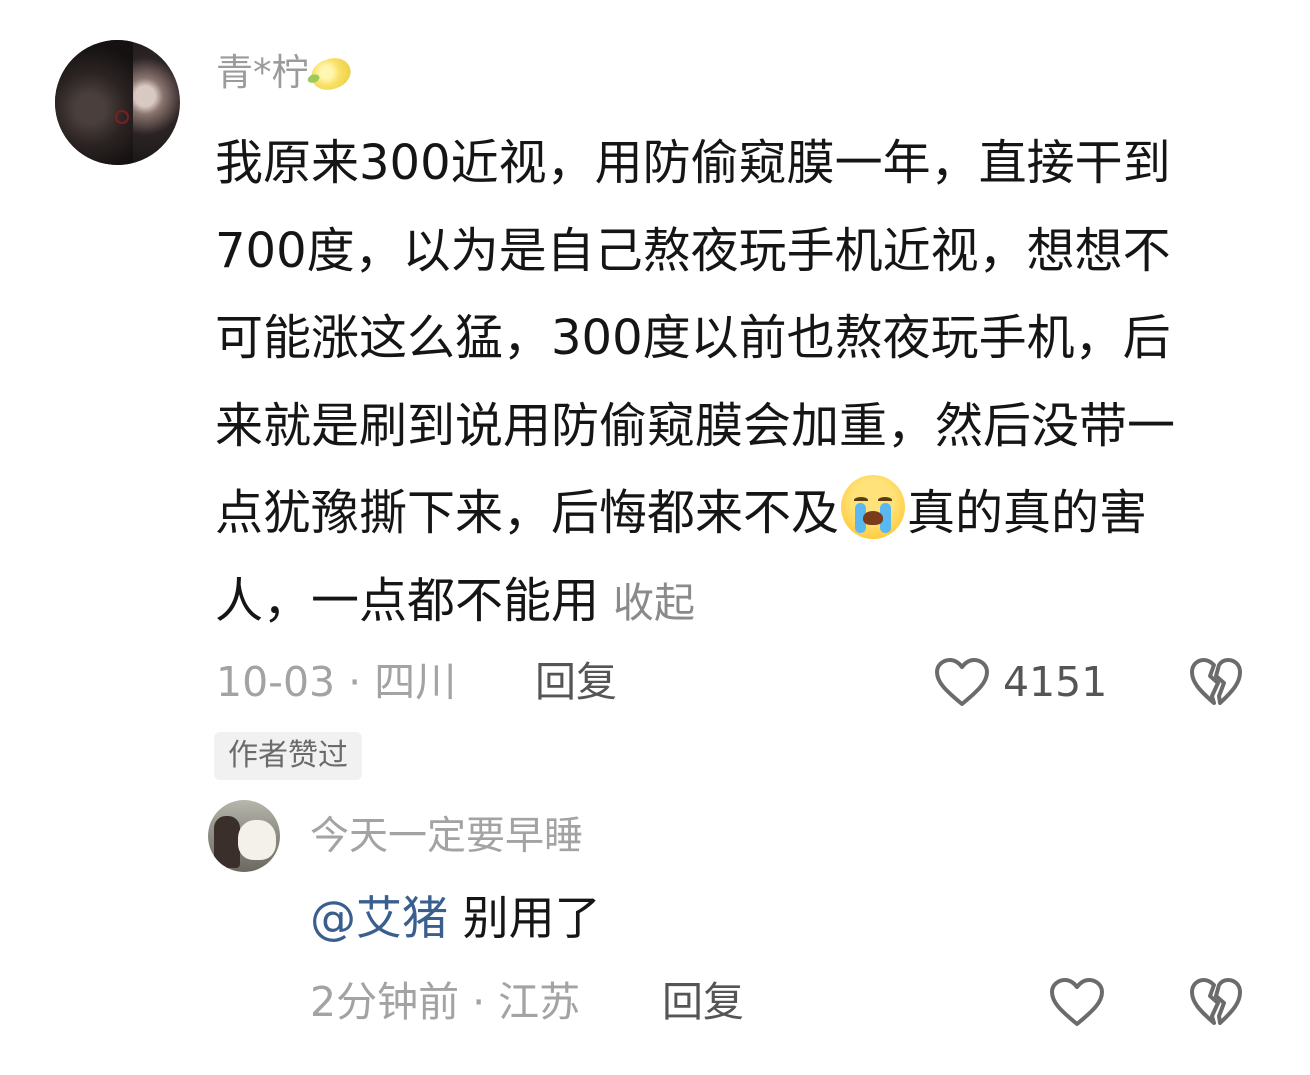 The height and width of the screenshot is (1075, 1310). What do you see at coordinates (576, 682) in the screenshot?
I see `reply-button: 回复` at bounding box center [576, 682].